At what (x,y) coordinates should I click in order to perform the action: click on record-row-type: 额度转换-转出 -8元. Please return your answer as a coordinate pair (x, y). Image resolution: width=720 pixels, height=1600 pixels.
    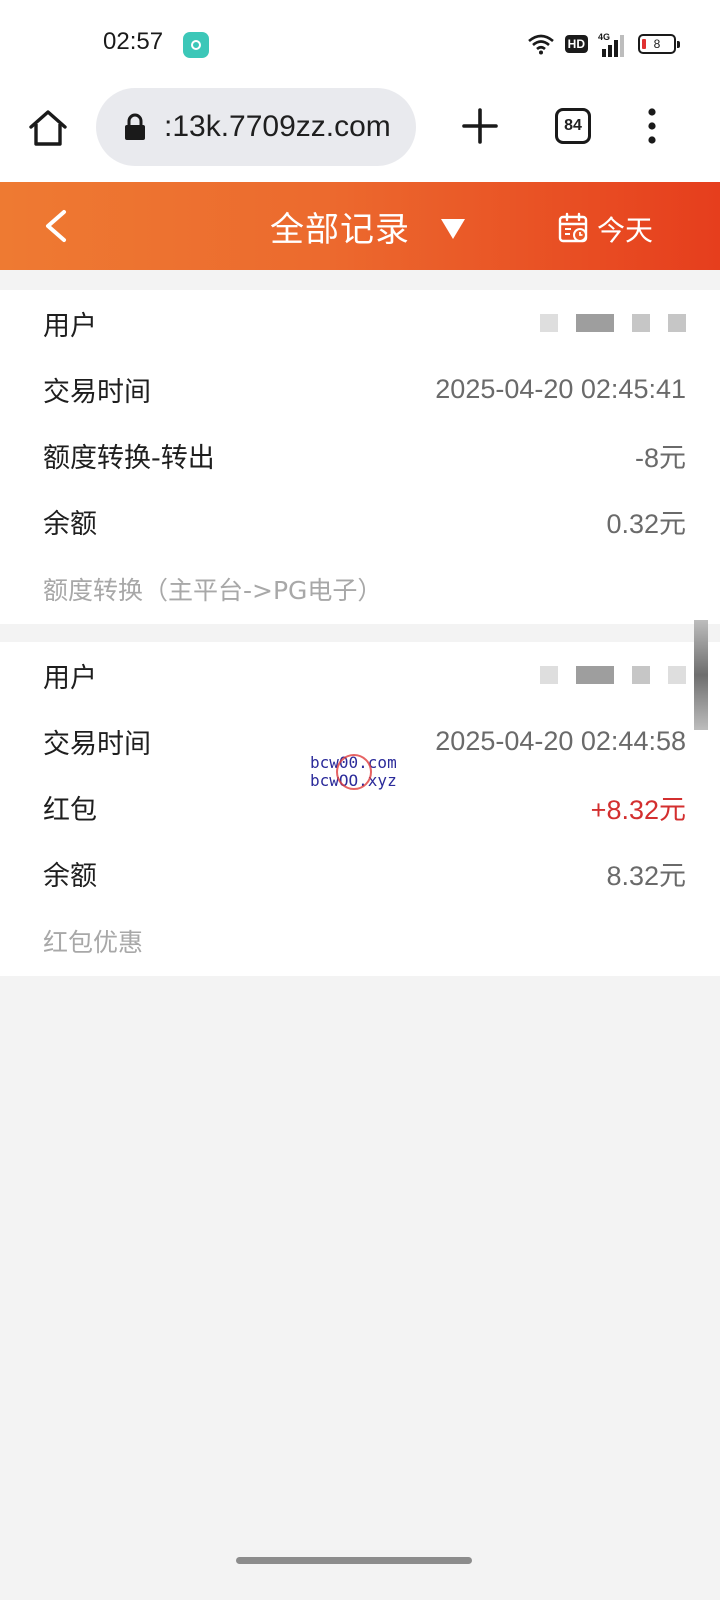
    Looking at the image, I should click on (364, 455).